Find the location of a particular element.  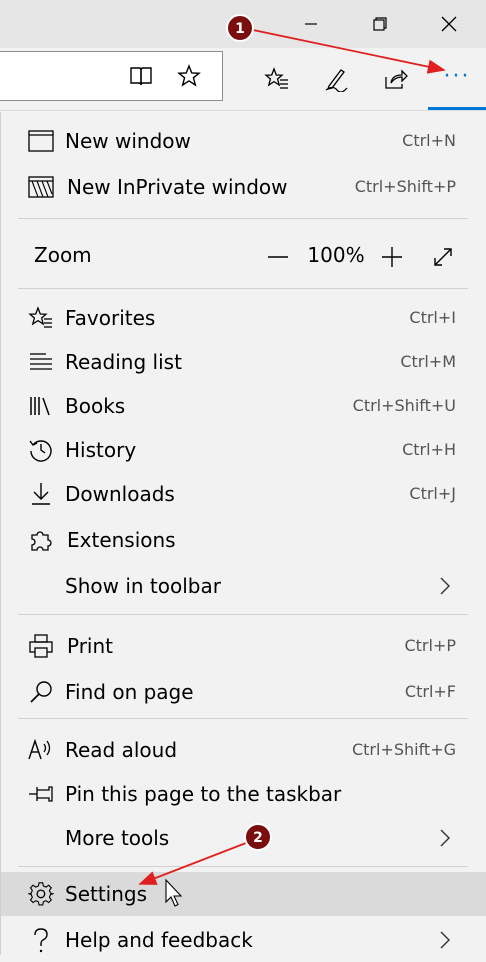

menu-item-print: Print Ctrl+P is located at coordinates (243, 646).